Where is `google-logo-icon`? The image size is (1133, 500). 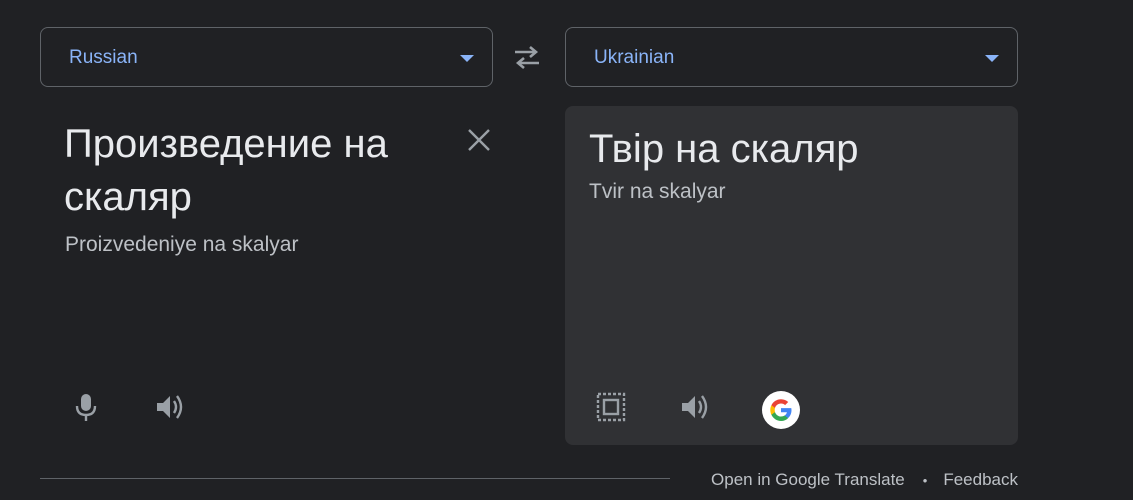
google-logo-icon is located at coordinates (781, 410).